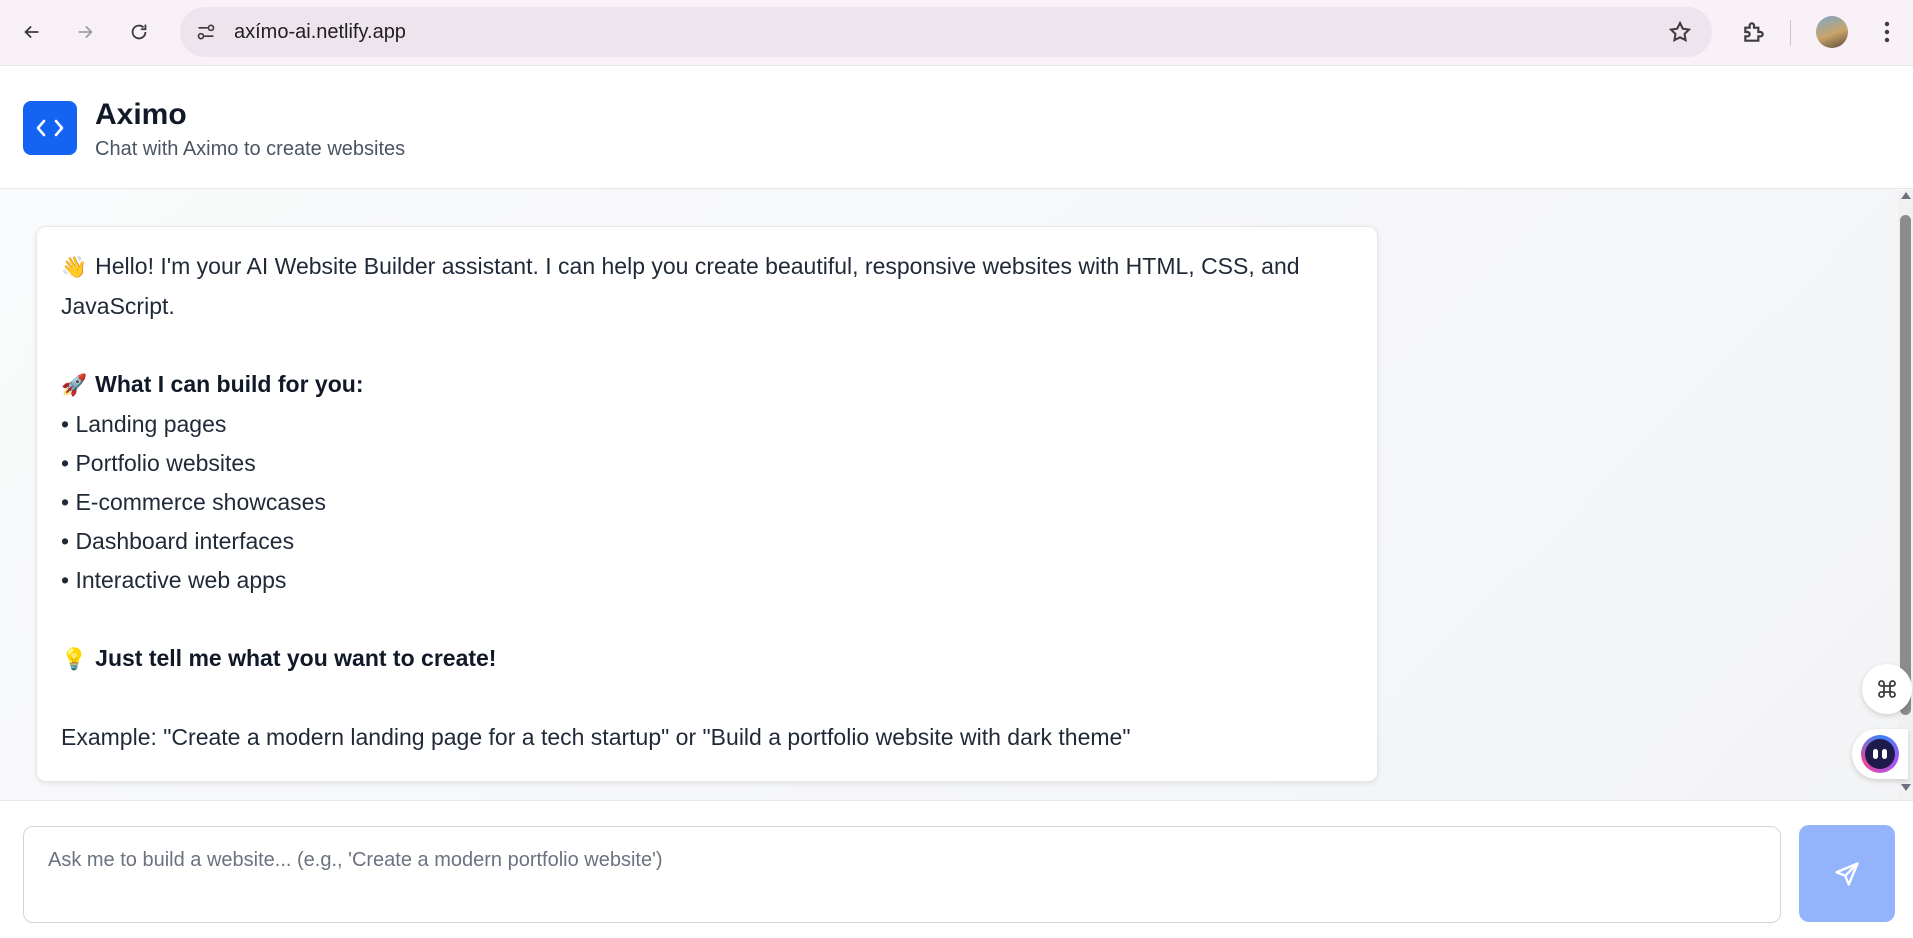 The image size is (1913, 938). I want to click on reload-icon, so click(139, 32).